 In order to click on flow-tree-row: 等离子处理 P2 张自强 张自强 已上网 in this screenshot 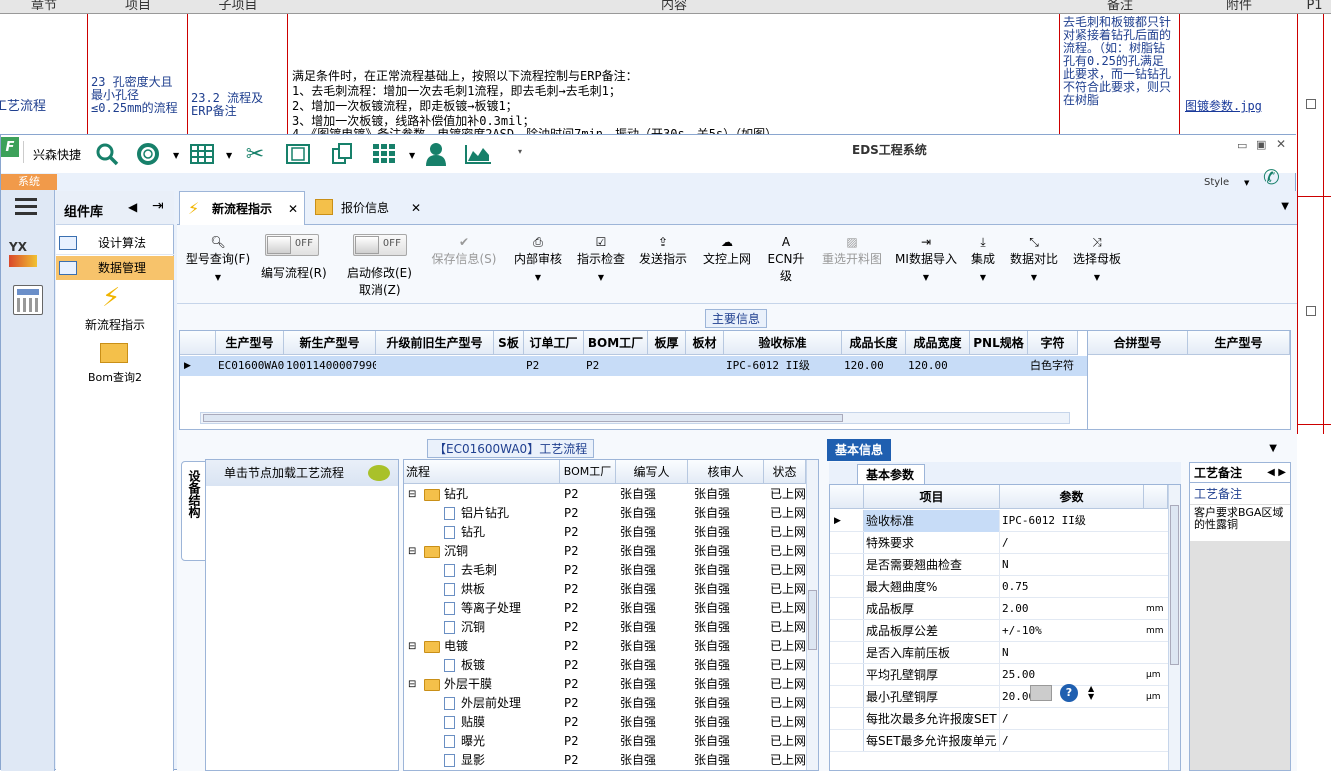, I will do `click(605, 608)`.